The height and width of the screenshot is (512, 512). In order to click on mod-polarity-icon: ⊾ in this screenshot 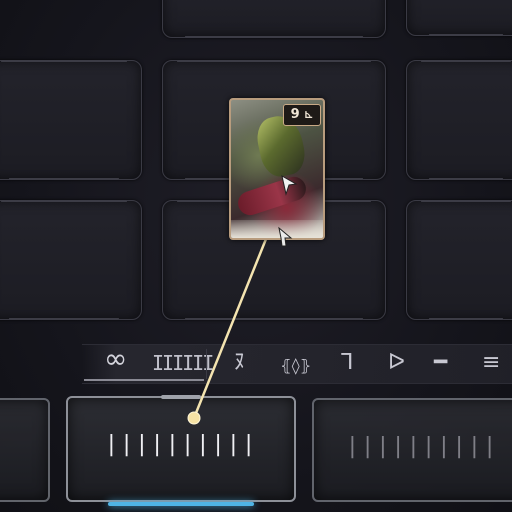, I will do `click(309, 114)`.